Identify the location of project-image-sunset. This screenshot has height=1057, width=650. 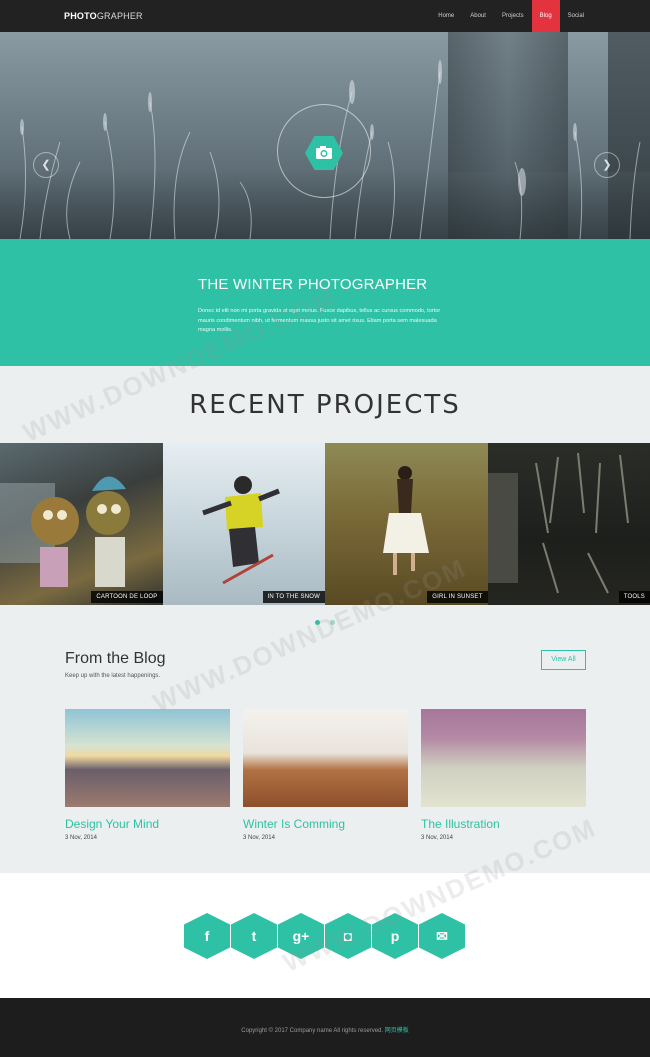
(406, 520).